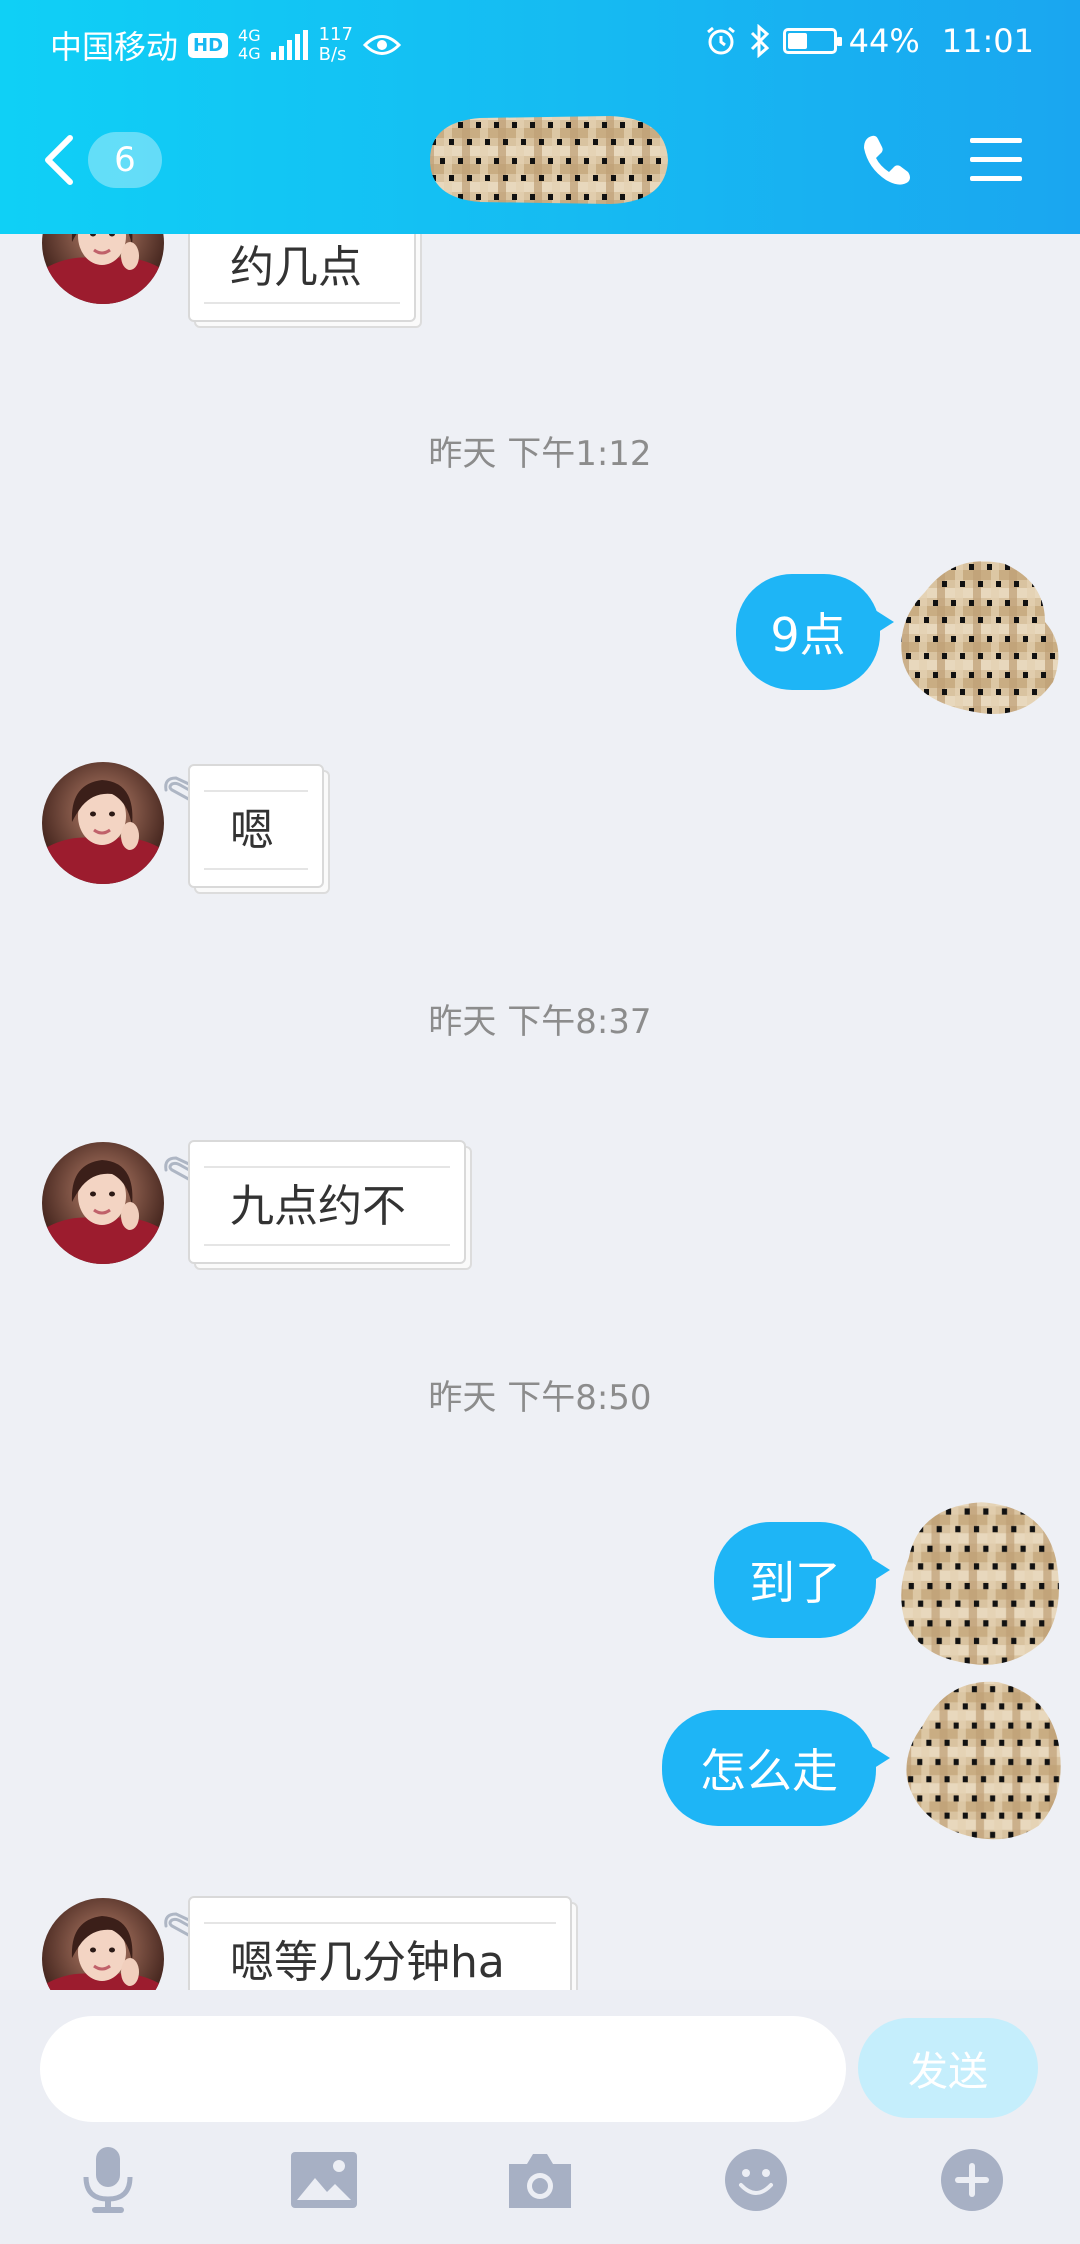 Image resolution: width=1080 pixels, height=2244 pixels. I want to click on emoji-icon, so click(756, 2180).